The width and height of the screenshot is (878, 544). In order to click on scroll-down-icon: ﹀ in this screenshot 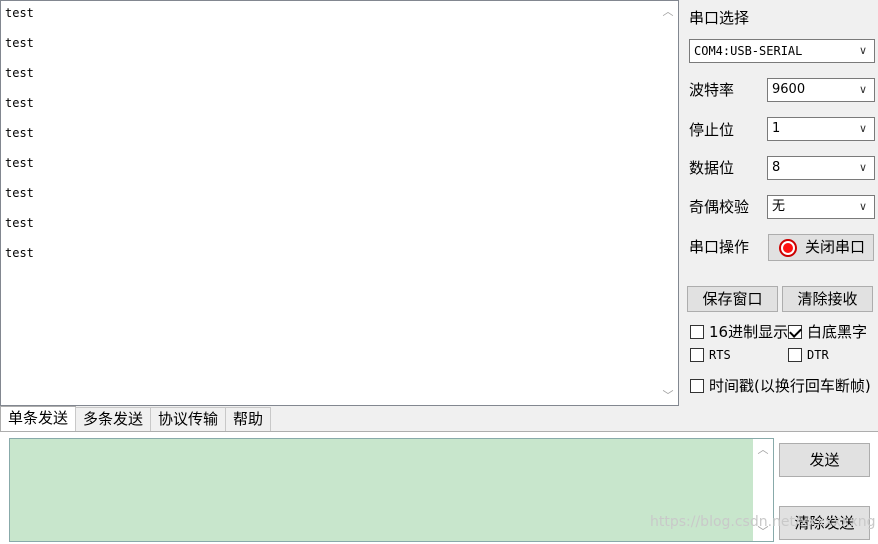, I will do `click(668, 396)`.